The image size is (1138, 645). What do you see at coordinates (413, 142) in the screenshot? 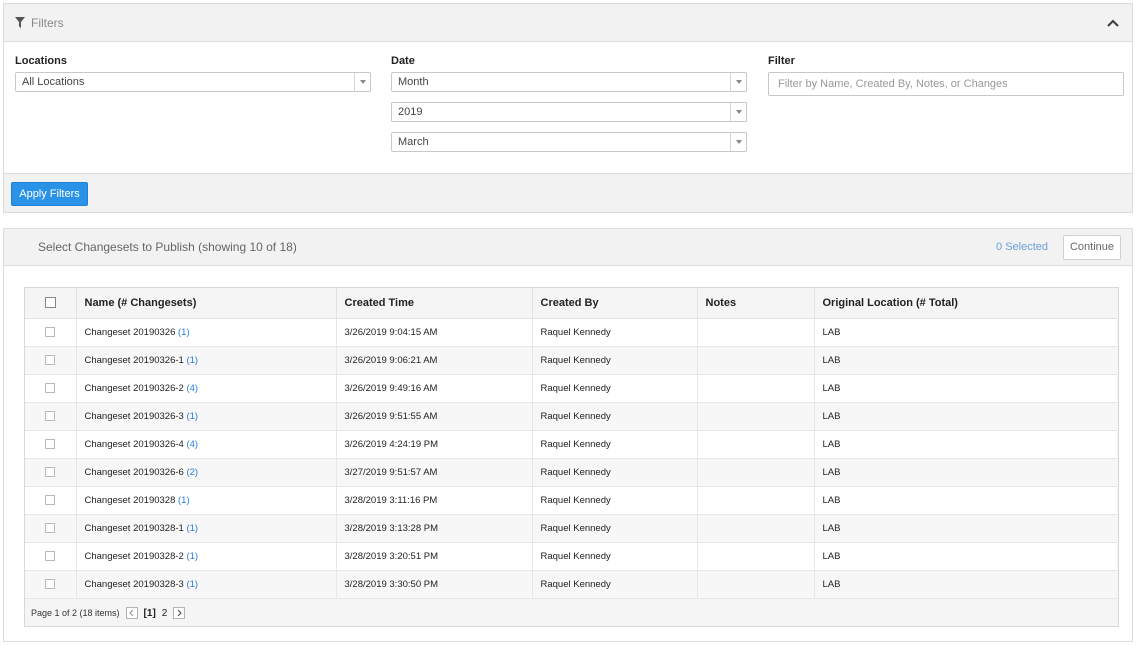
I see `date-month-value: March` at bounding box center [413, 142].